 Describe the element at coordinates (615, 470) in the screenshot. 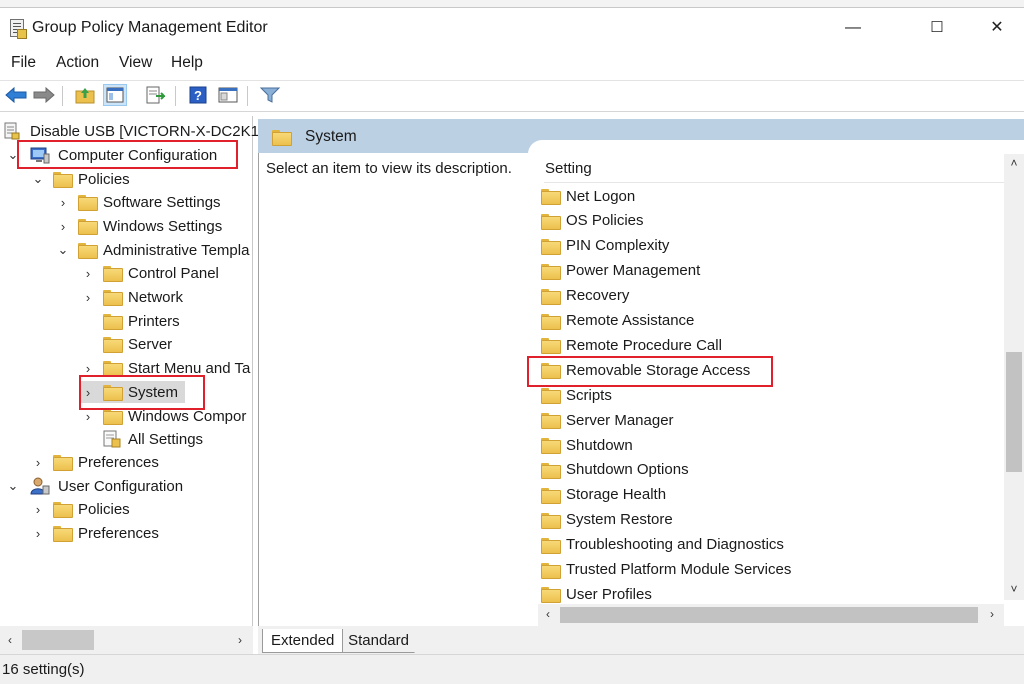

I see `setting-row: Shutdown Options` at that location.